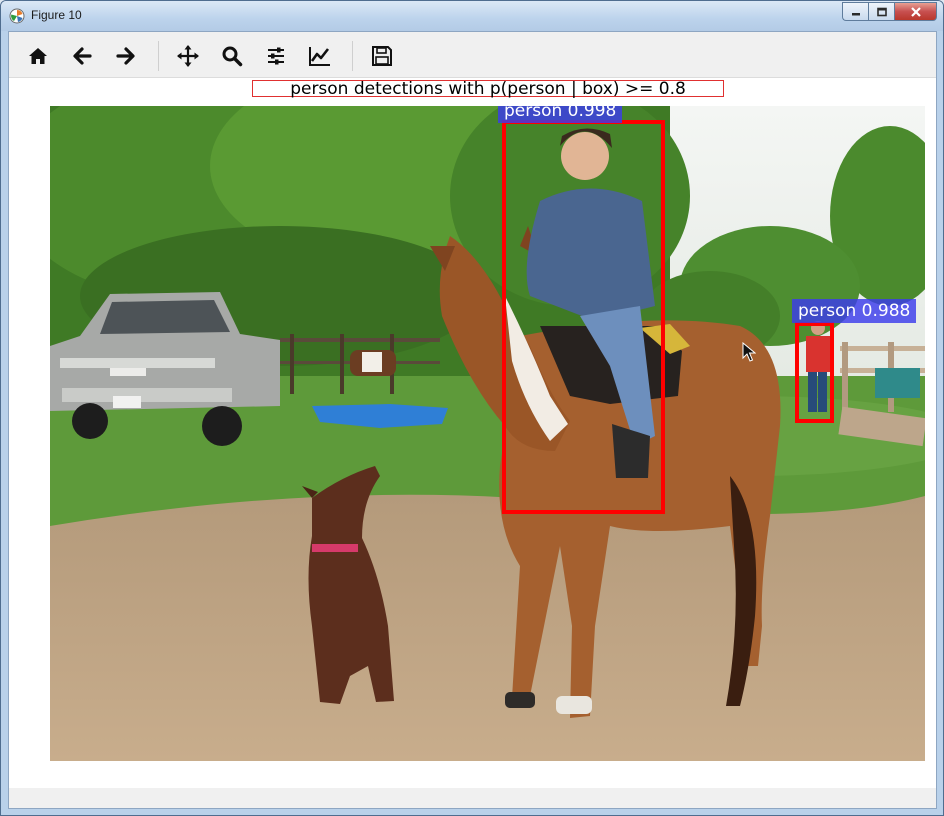  What do you see at coordinates (749, 352) in the screenshot?
I see `mouse-cursor-icon` at bounding box center [749, 352].